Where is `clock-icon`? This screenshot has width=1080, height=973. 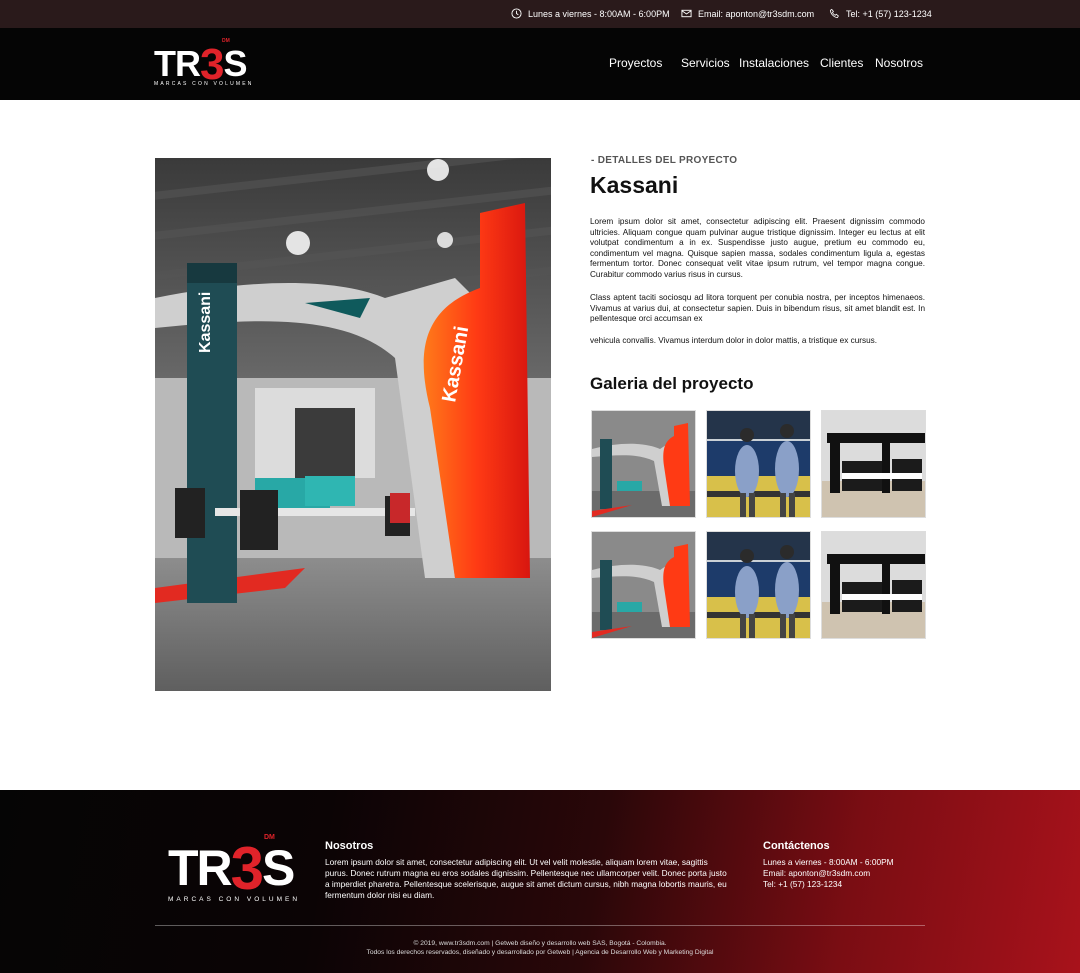 clock-icon is located at coordinates (516, 13).